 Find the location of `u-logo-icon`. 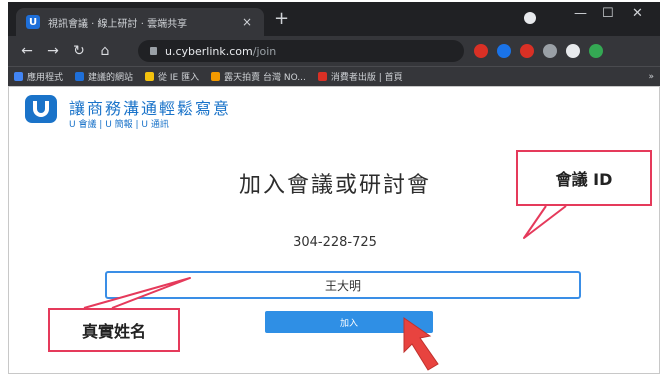

u-logo-icon is located at coordinates (41, 109).